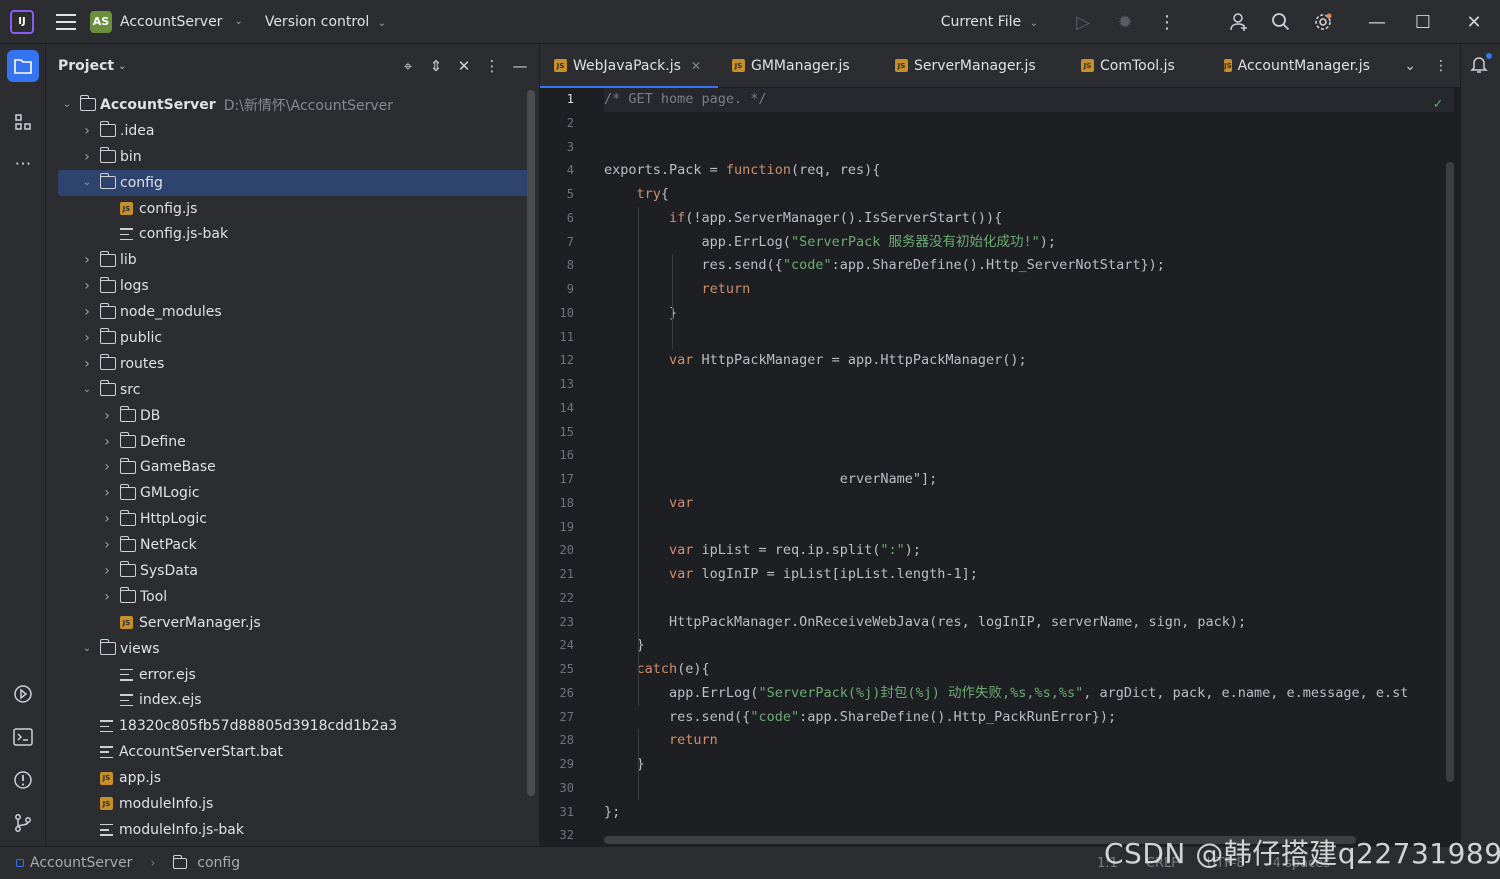  Describe the element at coordinates (565, 361) in the screenshot. I see `line-number: 12` at that location.